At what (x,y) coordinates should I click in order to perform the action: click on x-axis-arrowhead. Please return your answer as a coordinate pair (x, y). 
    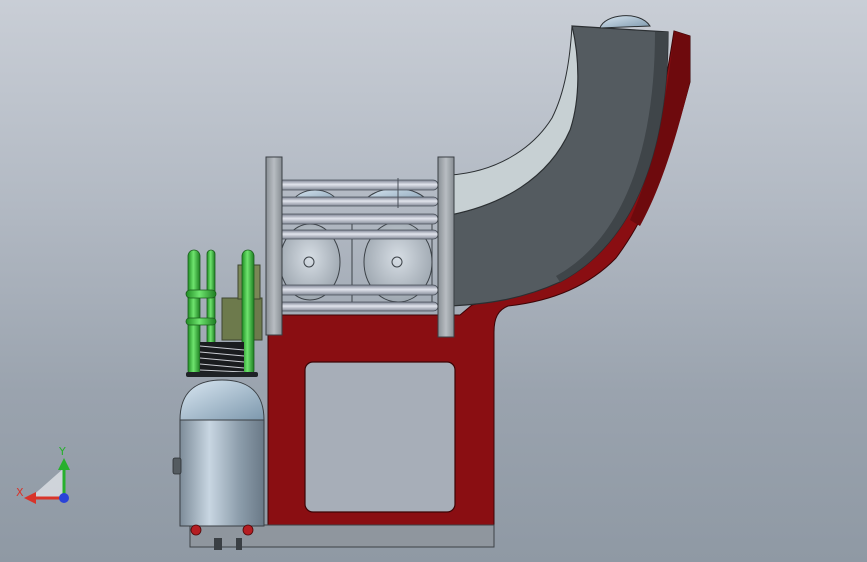
    Looking at the image, I should click on (30, 498).